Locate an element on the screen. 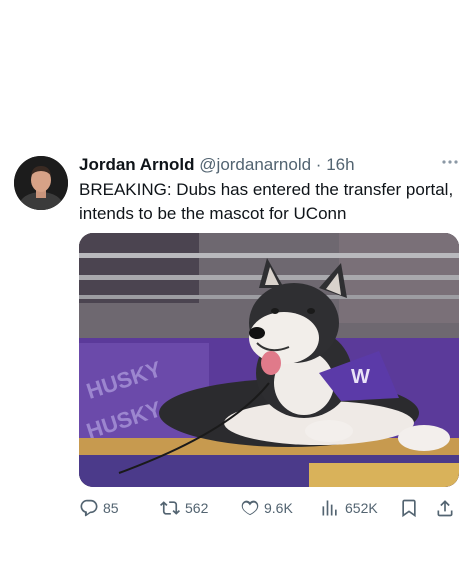 The image size is (474, 581). share-button is located at coordinates (445, 508).